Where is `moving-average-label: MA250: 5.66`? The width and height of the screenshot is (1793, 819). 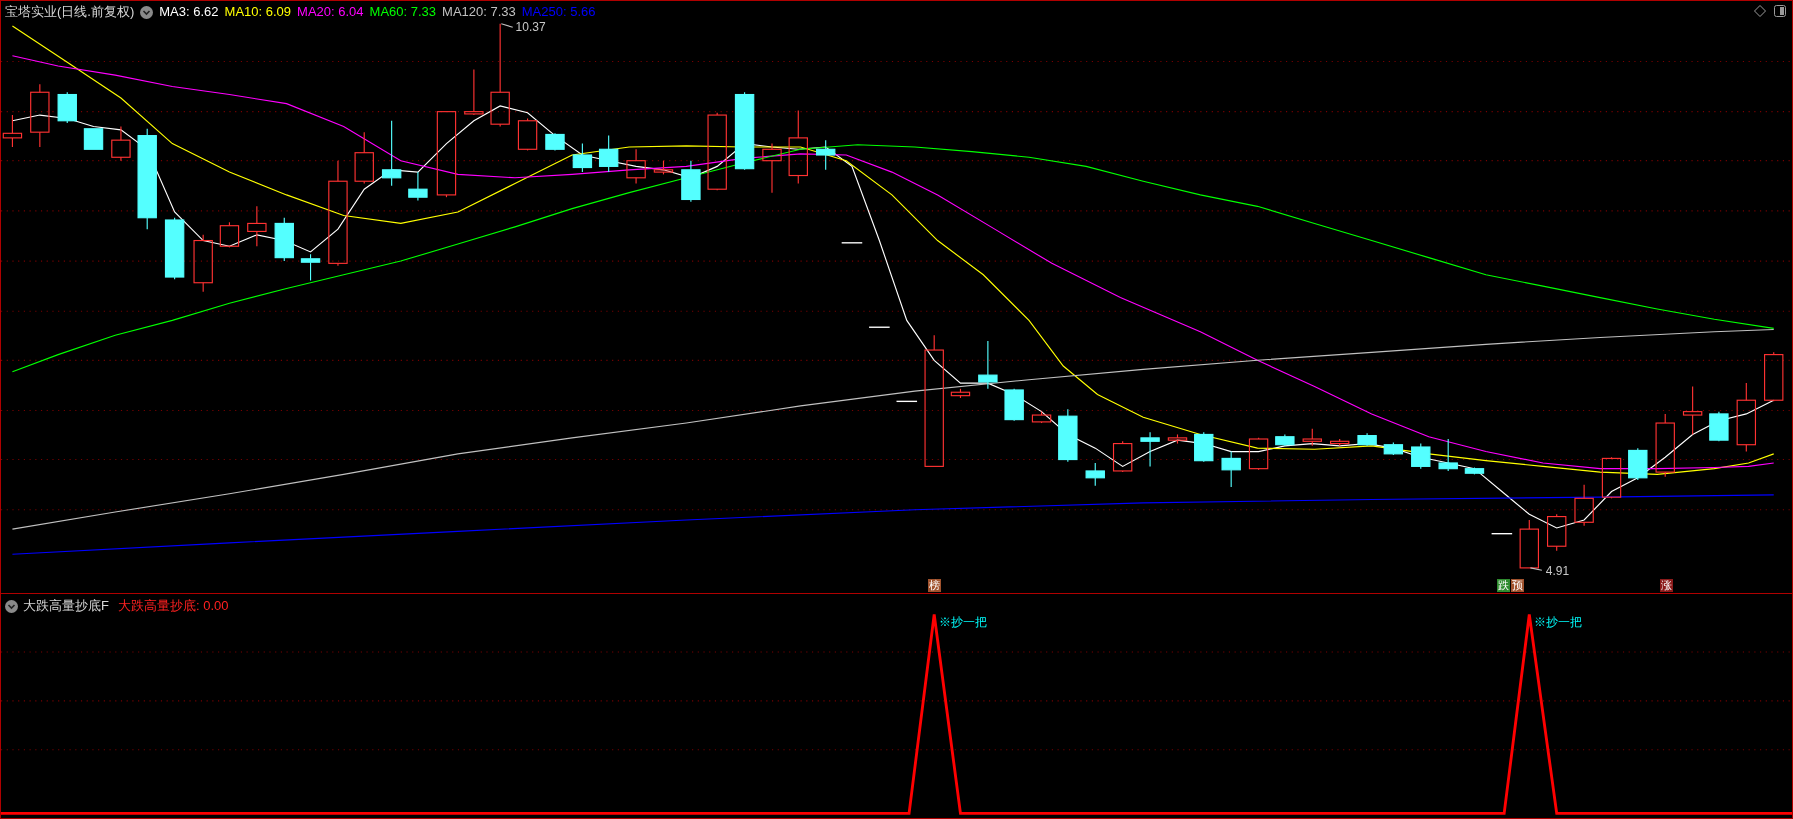
moving-average-label: MA250: 5.66 is located at coordinates (558, 12).